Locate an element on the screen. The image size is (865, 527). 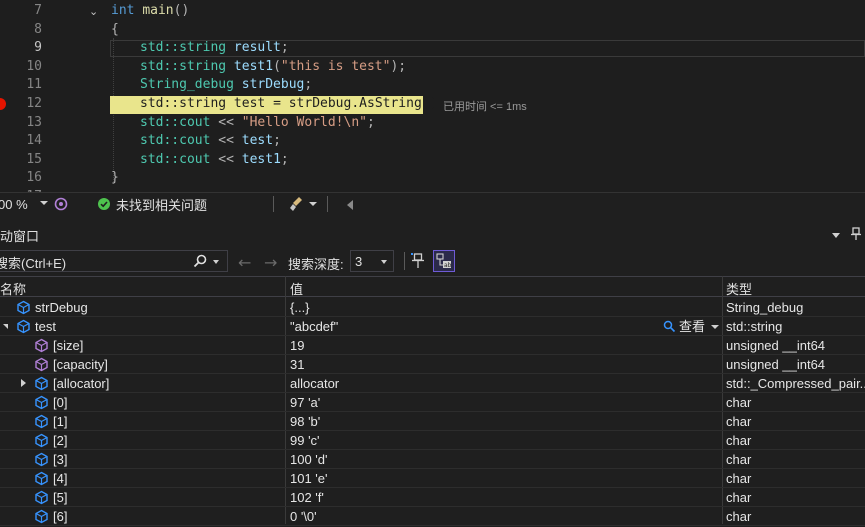
code-line: int main() is located at coordinates (150, 11).